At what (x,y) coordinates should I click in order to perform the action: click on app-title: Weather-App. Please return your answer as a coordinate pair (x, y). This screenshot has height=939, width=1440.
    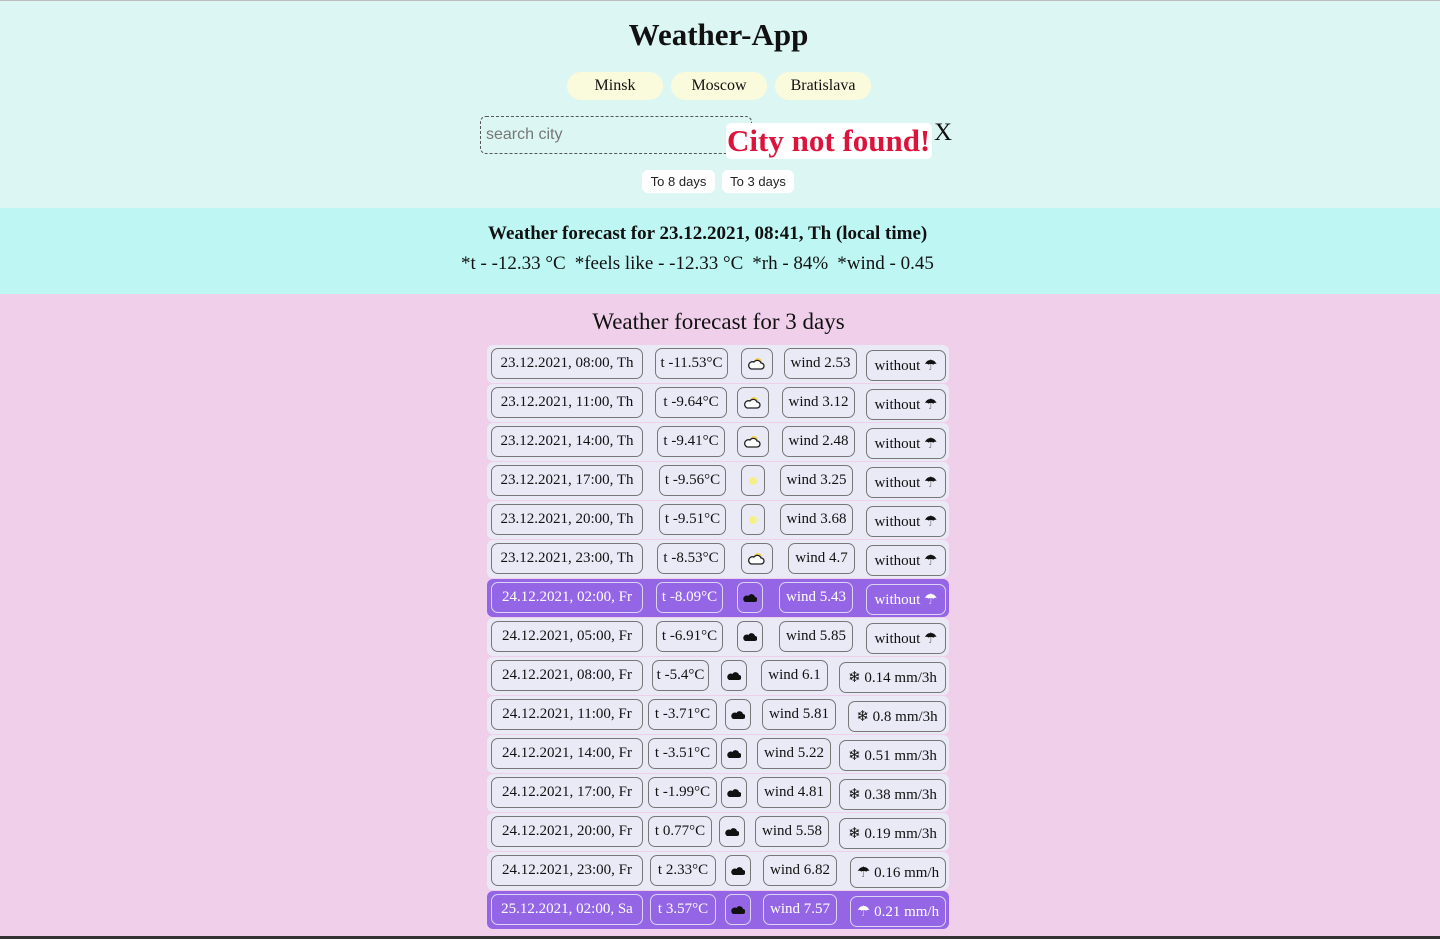
    Looking at the image, I should click on (718, 34).